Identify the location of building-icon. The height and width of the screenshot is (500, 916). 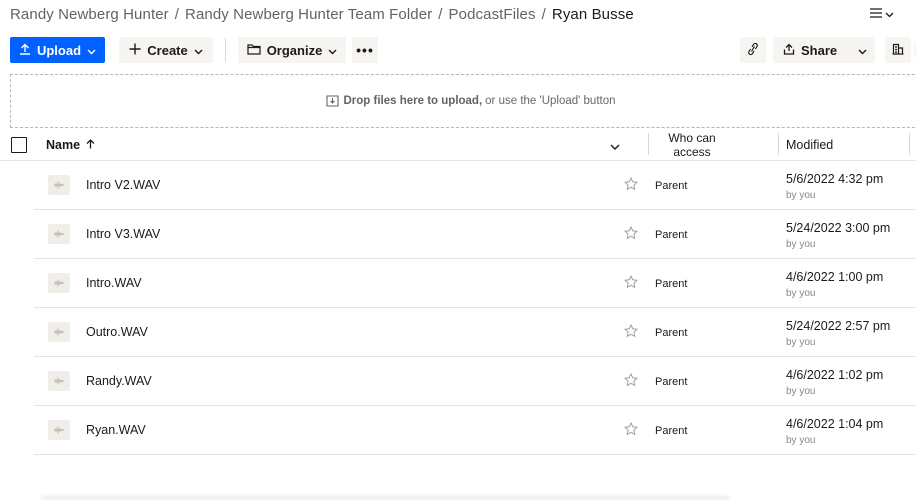
(898, 50).